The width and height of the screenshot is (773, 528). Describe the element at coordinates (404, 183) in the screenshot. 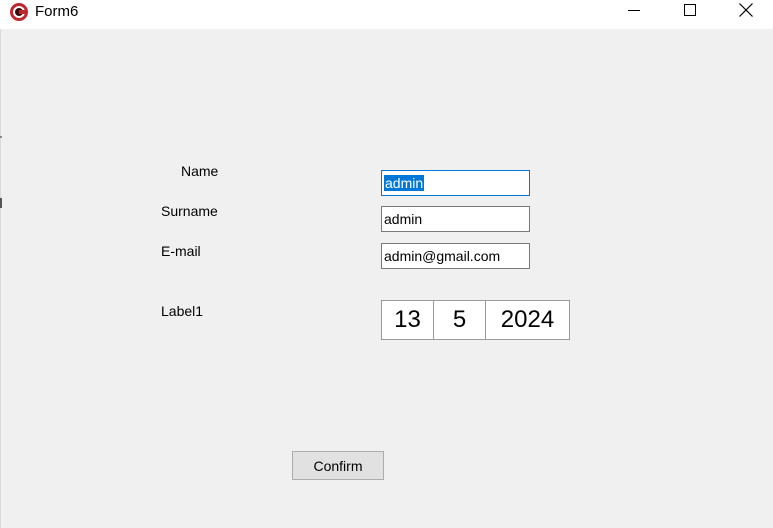

I see `name-field-value: admin` at that location.